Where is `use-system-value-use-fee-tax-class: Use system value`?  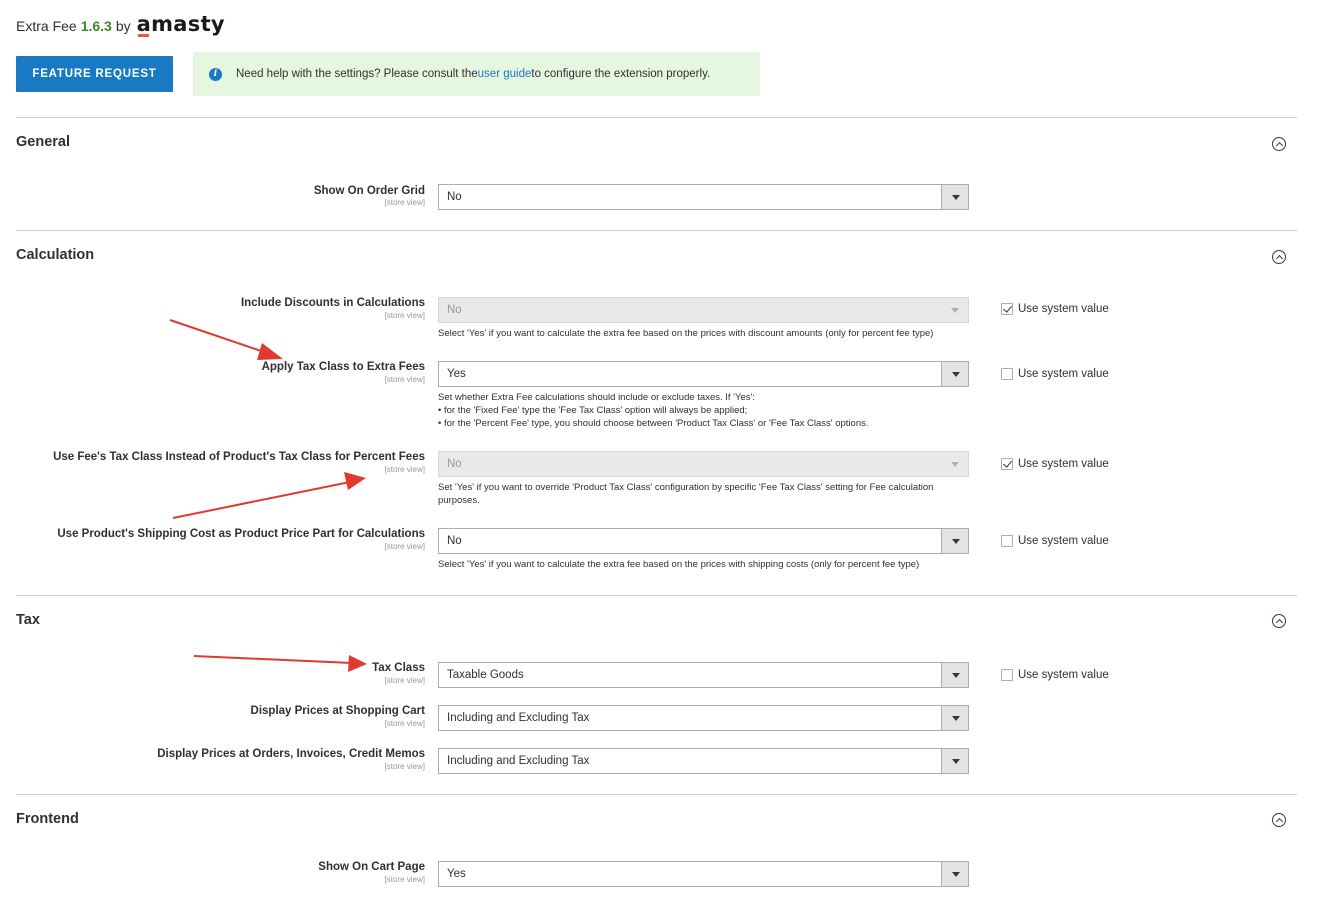
use-system-value-use-fee-tax-class: Use system value is located at coordinates (1055, 464).